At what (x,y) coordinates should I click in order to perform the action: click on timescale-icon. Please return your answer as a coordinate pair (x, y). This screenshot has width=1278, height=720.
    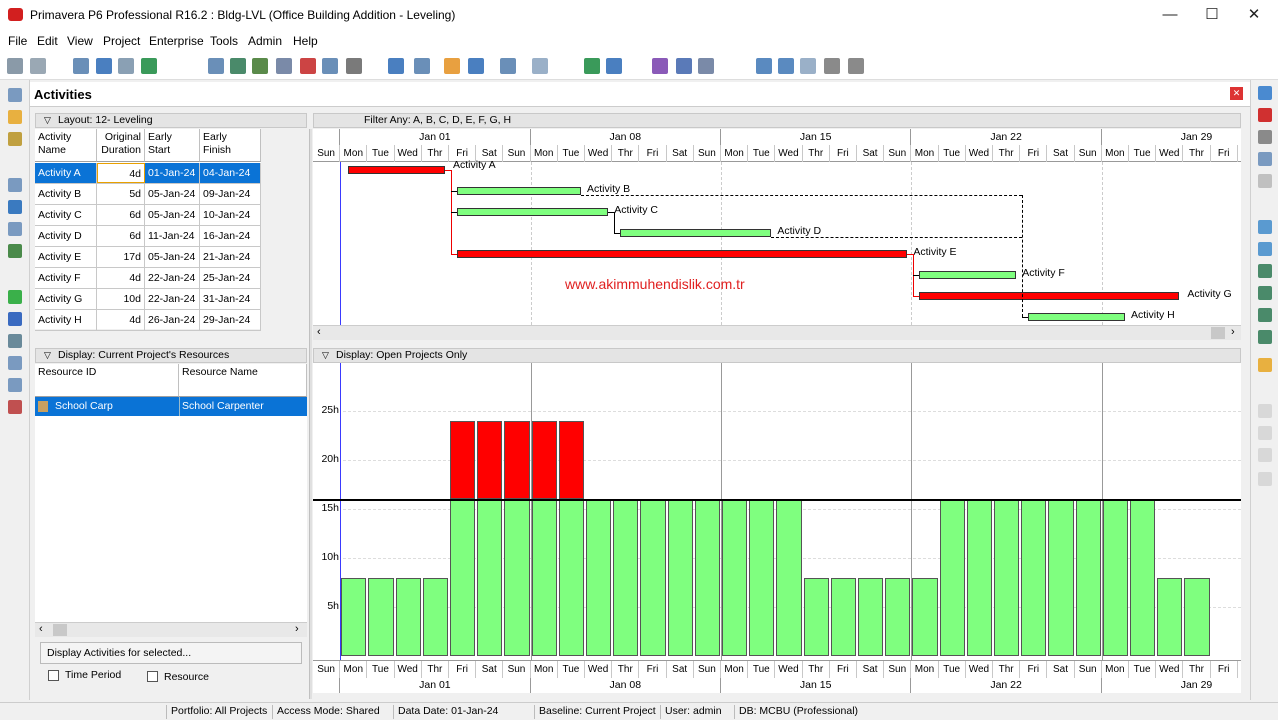
    Looking at the image, I should click on (452, 66).